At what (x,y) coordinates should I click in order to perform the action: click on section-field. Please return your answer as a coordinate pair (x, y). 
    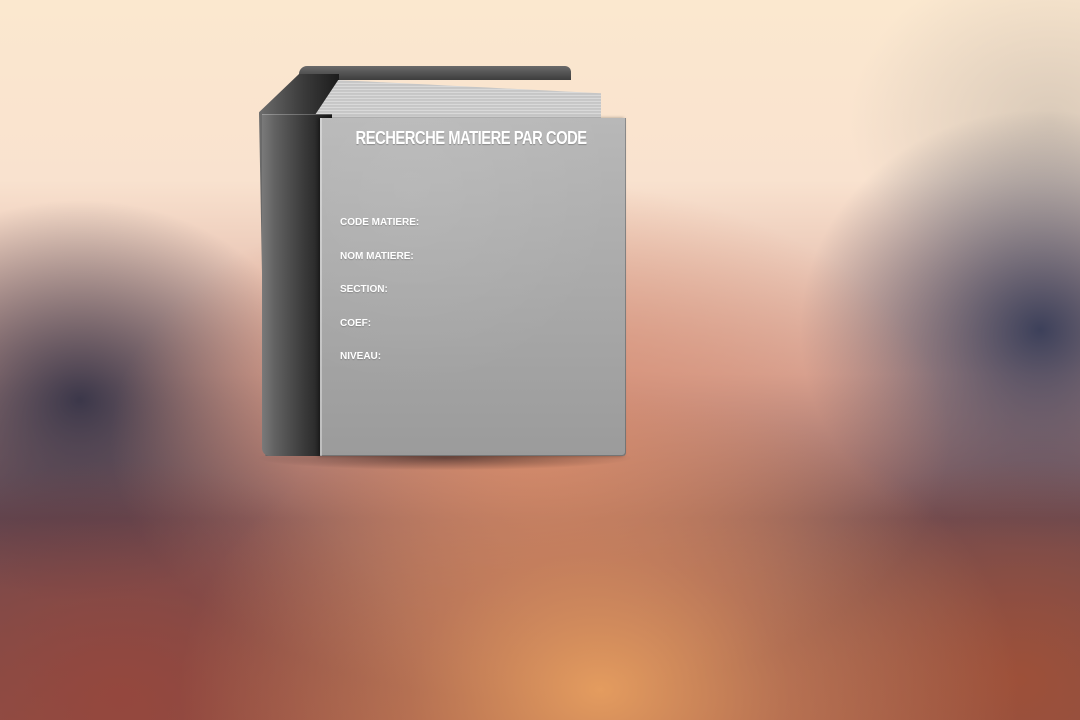
    Looking at the image, I should click on (466, 289).